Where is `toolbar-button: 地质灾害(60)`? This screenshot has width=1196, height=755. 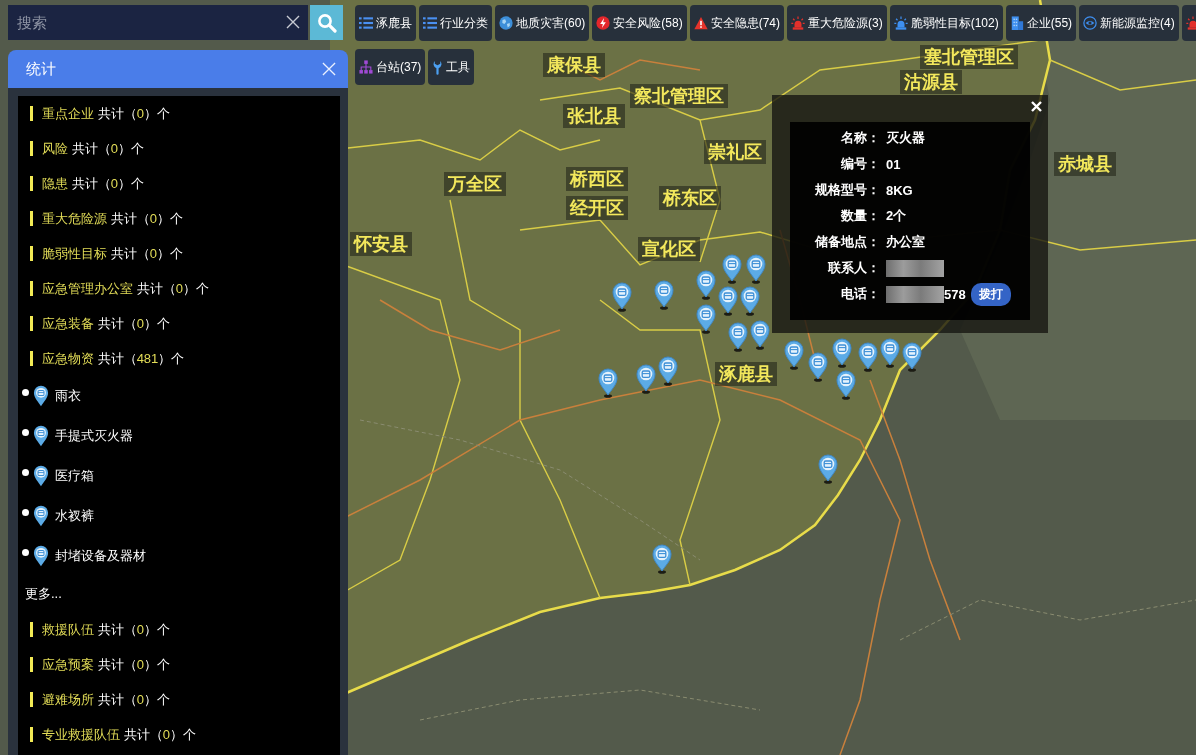 toolbar-button: 地质灾害(60) is located at coordinates (542, 23).